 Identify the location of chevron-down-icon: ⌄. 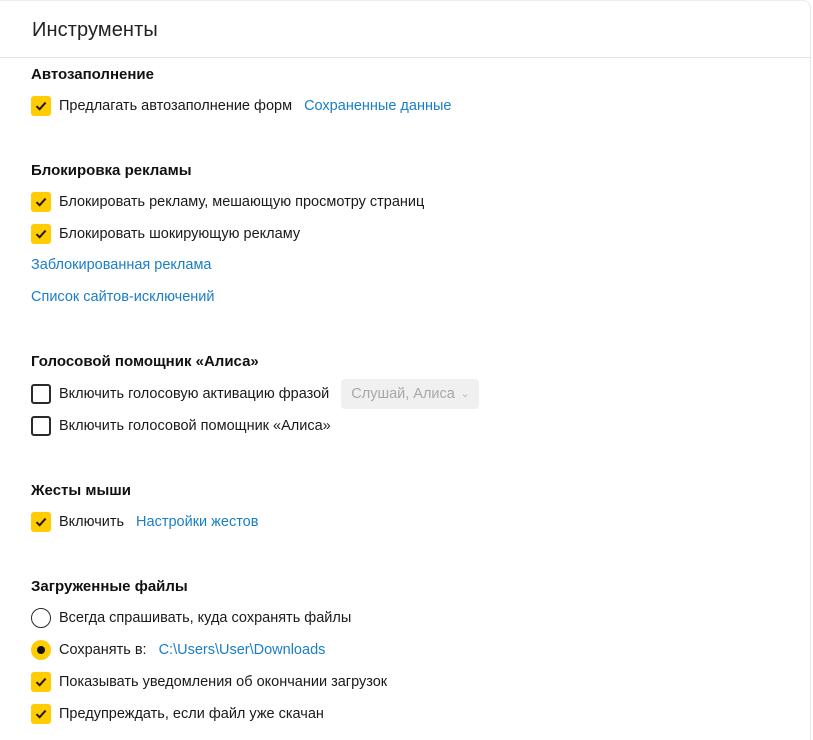
(465, 394).